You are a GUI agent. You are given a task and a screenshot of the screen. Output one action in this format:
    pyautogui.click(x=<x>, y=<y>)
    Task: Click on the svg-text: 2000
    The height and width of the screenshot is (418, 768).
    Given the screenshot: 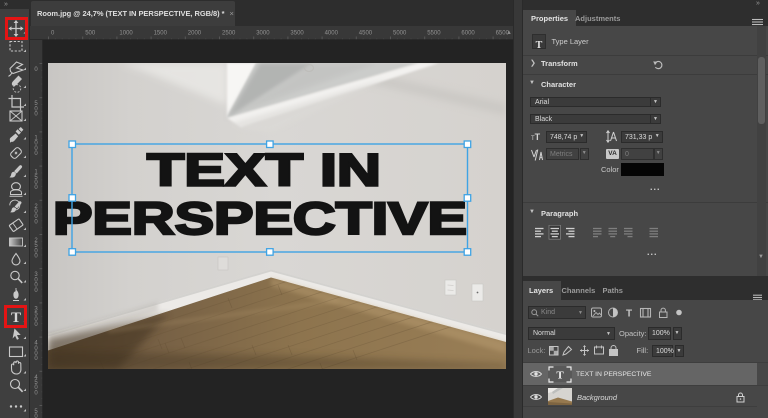 What is the action you would take?
    pyautogui.click(x=195, y=34)
    